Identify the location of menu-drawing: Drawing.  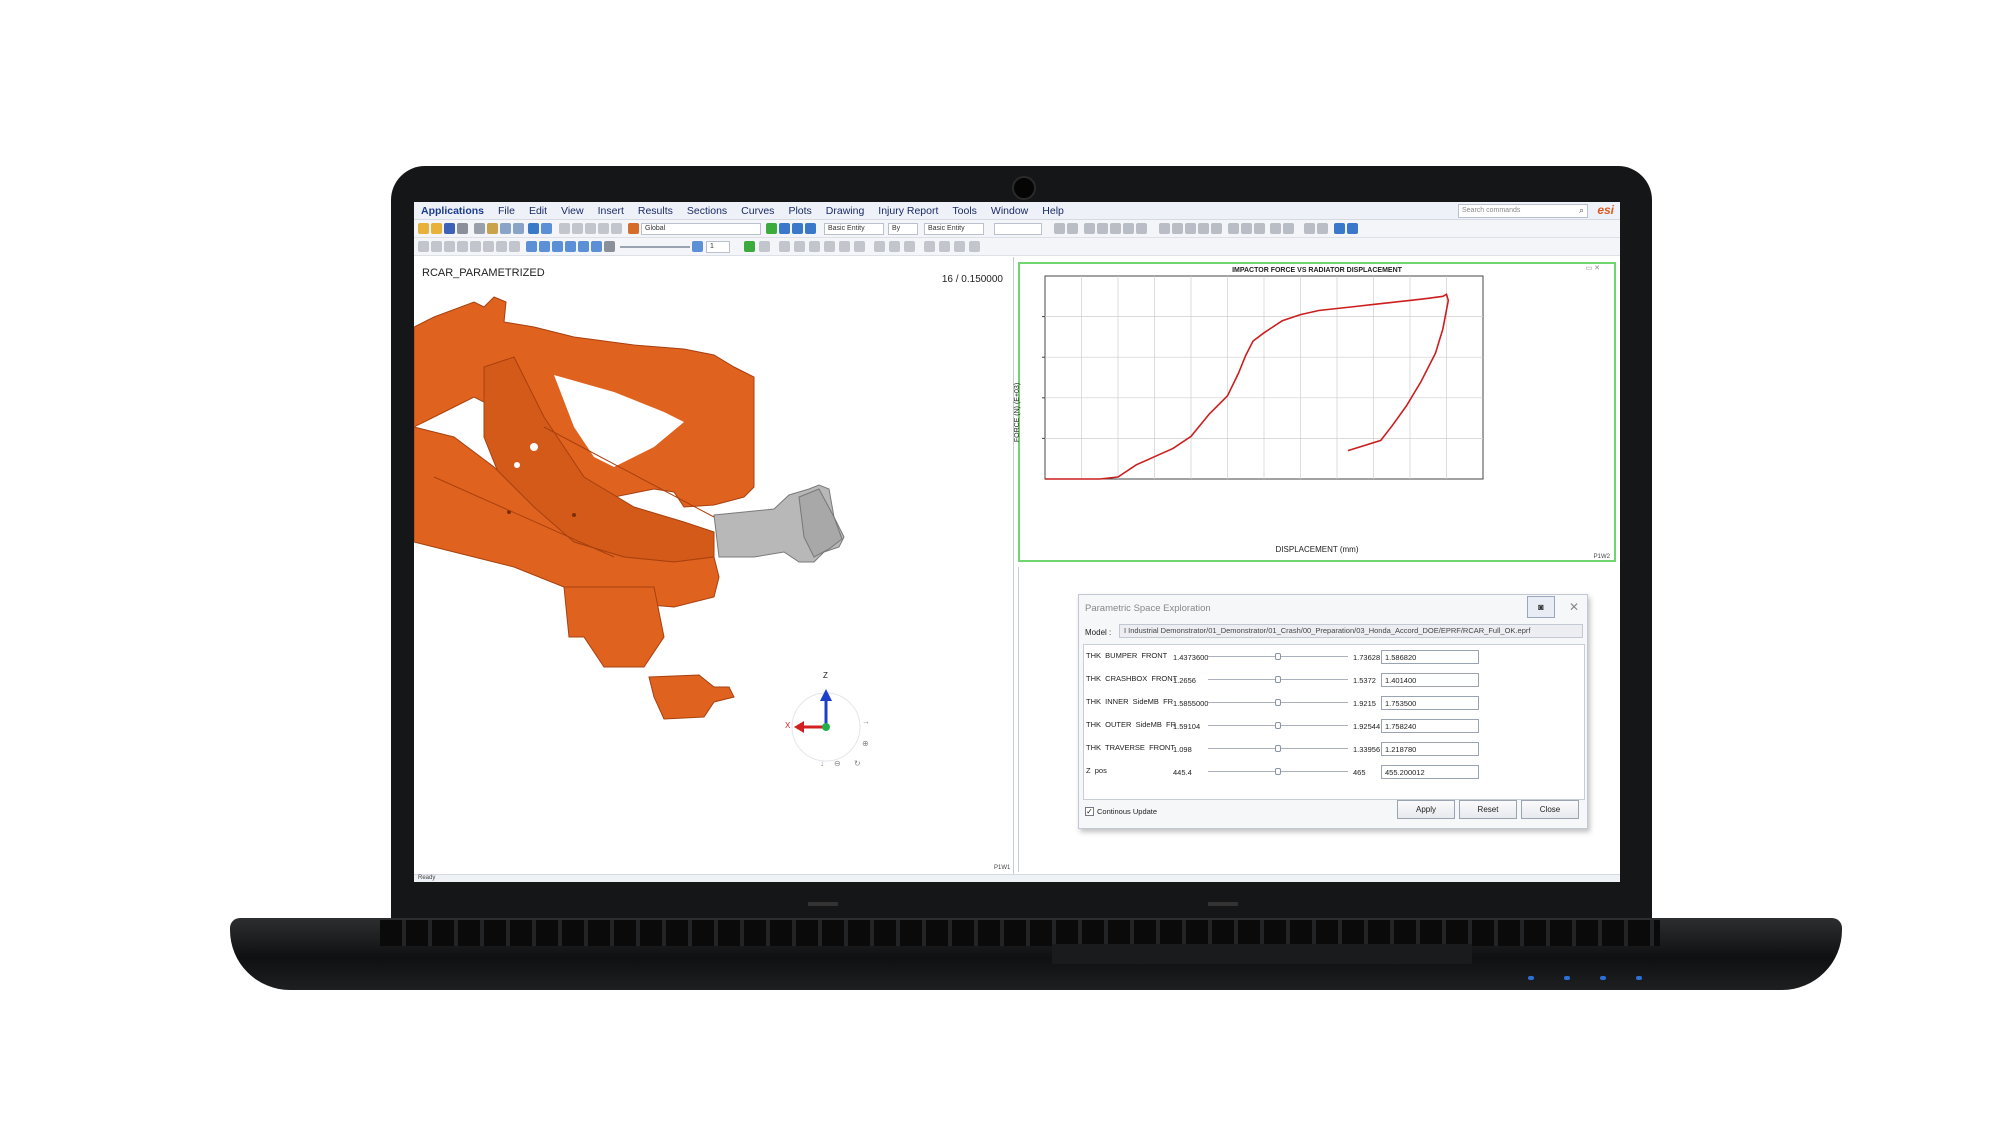
(845, 211).